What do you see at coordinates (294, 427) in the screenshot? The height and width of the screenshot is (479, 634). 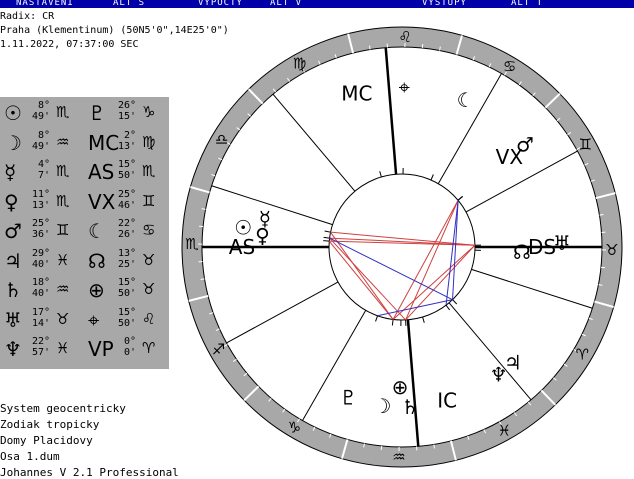 I see `zodiac-sign-glyph: ♑` at bounding box center [294, 427].